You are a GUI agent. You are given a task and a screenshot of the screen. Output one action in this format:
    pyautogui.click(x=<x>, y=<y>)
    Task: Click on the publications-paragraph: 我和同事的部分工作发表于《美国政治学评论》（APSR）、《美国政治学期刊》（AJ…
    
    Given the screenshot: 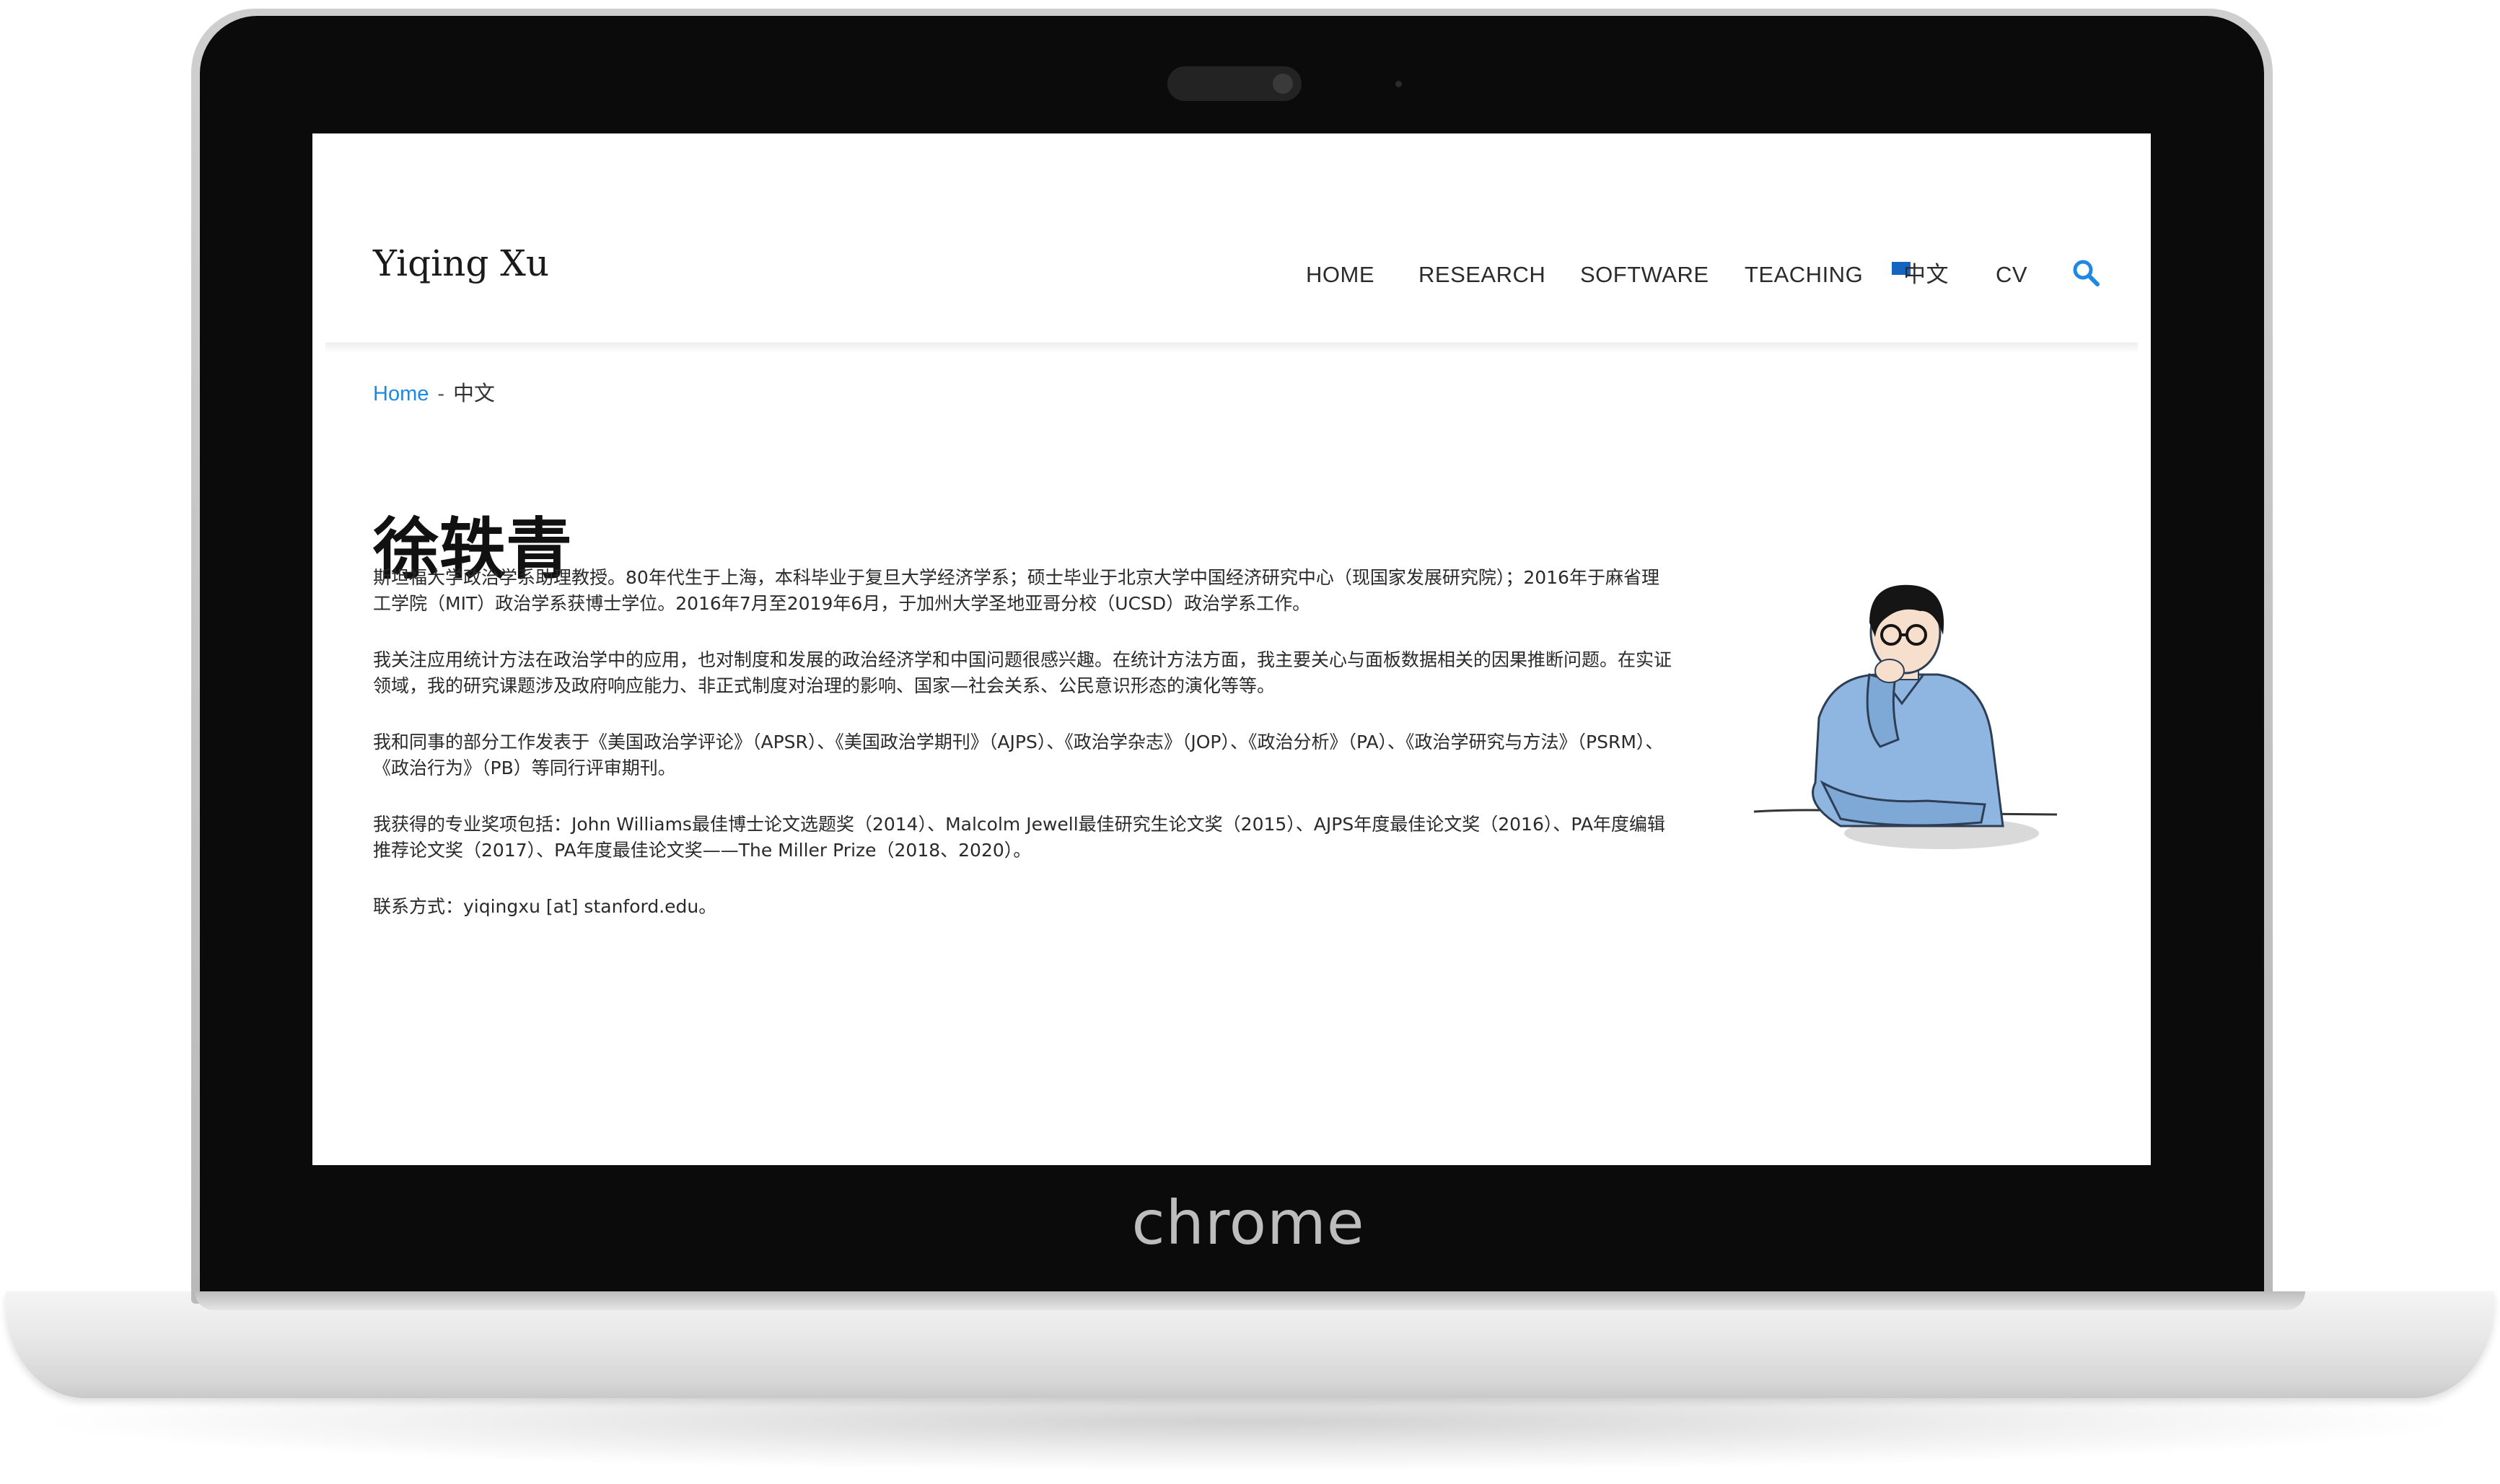 What is the action you would take?
    pyautogui.click(x=1018, y=755)
    